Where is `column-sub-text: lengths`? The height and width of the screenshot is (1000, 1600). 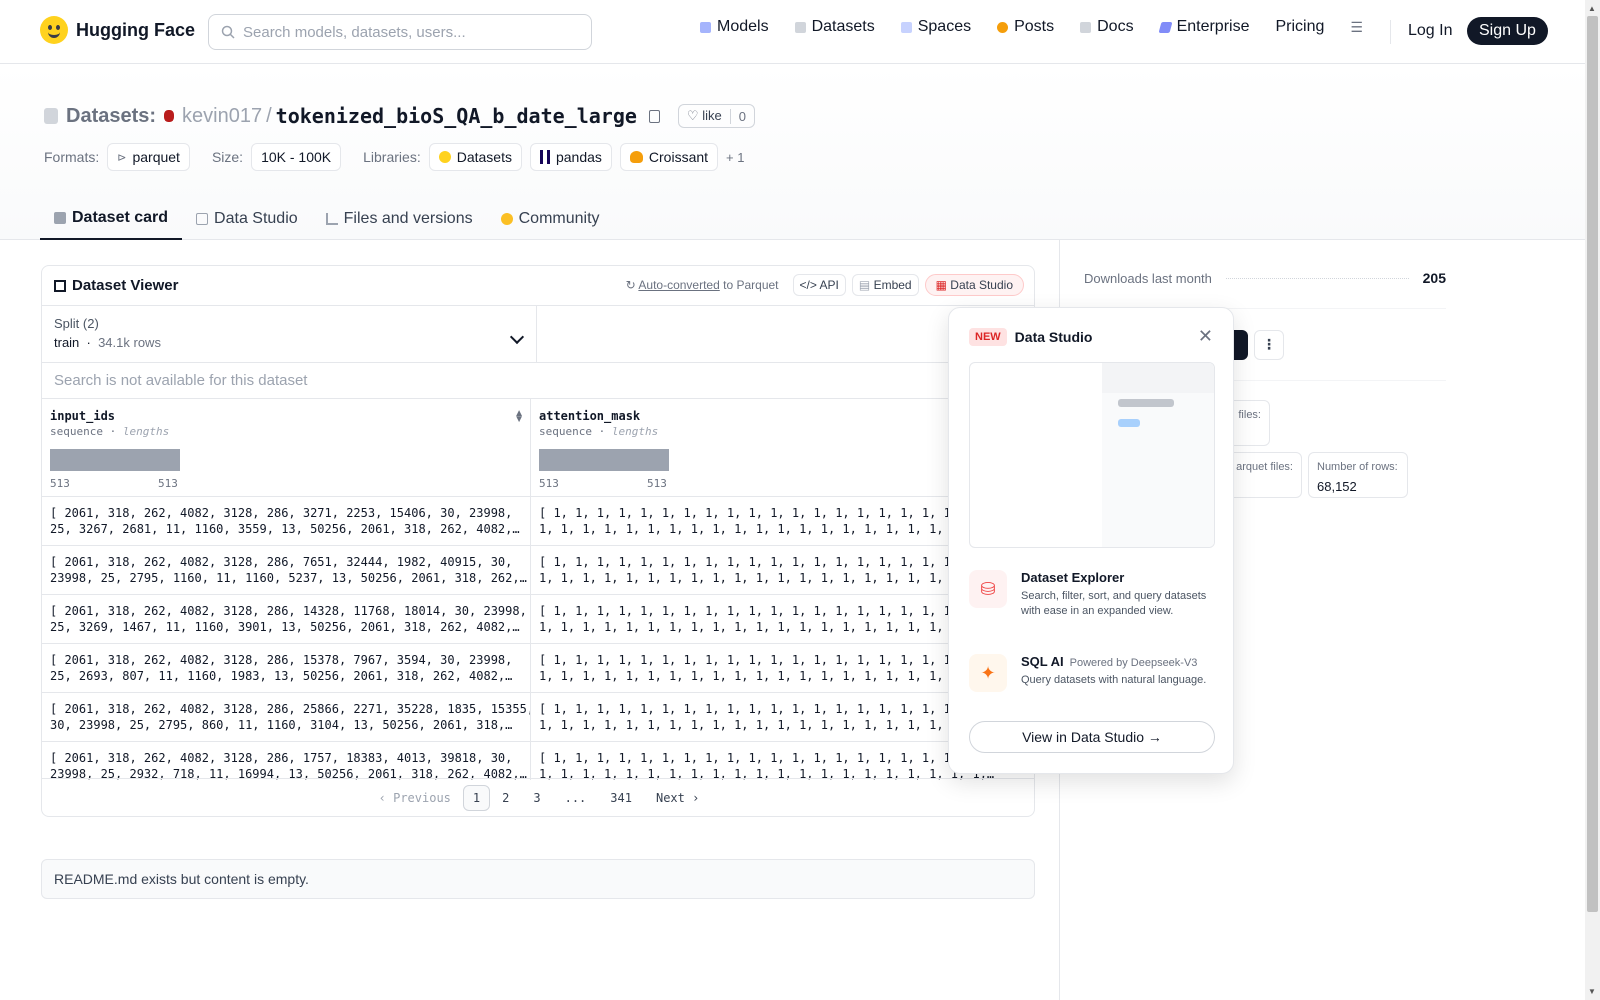 column-sub-text: lengths is located at coordinates (146, 431).